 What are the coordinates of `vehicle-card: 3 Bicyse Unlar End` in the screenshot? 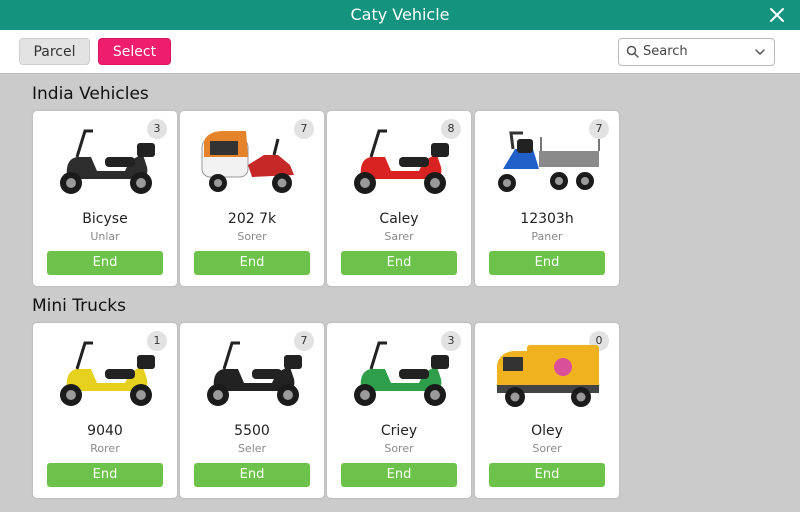 It's located at (105, 198).